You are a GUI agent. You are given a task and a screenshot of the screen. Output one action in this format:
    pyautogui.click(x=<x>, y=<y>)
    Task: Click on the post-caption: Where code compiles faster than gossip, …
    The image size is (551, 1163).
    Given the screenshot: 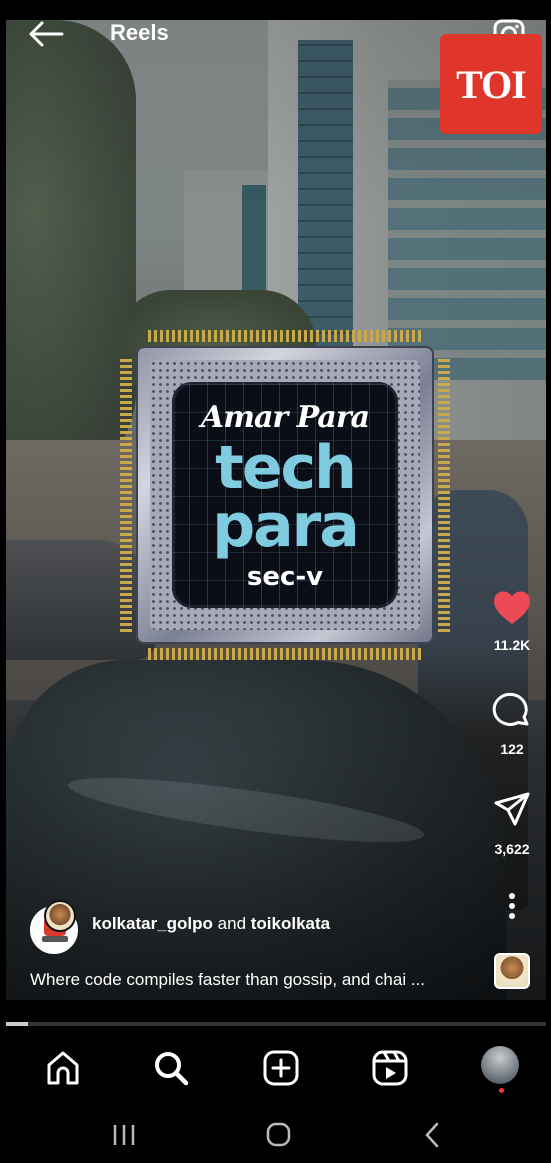 What is the action you would take?
    pyautogui.click(x=255, y=980)
    